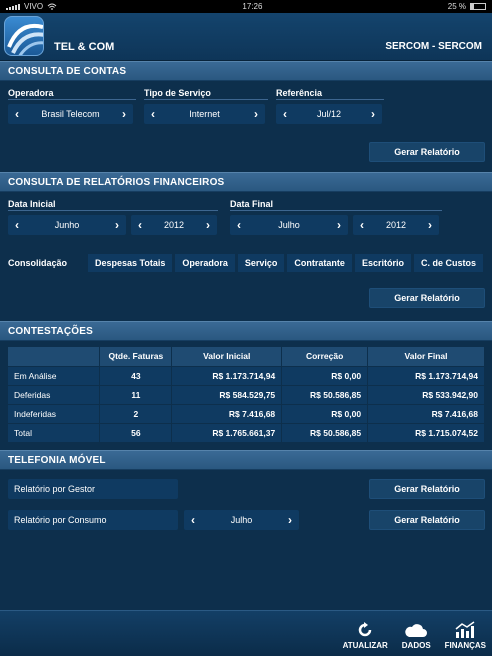 This screenshot has height=656, width=492. Describe the element at coordinates (465, 629) in the screenshot. I see `chart-icon` at that location.